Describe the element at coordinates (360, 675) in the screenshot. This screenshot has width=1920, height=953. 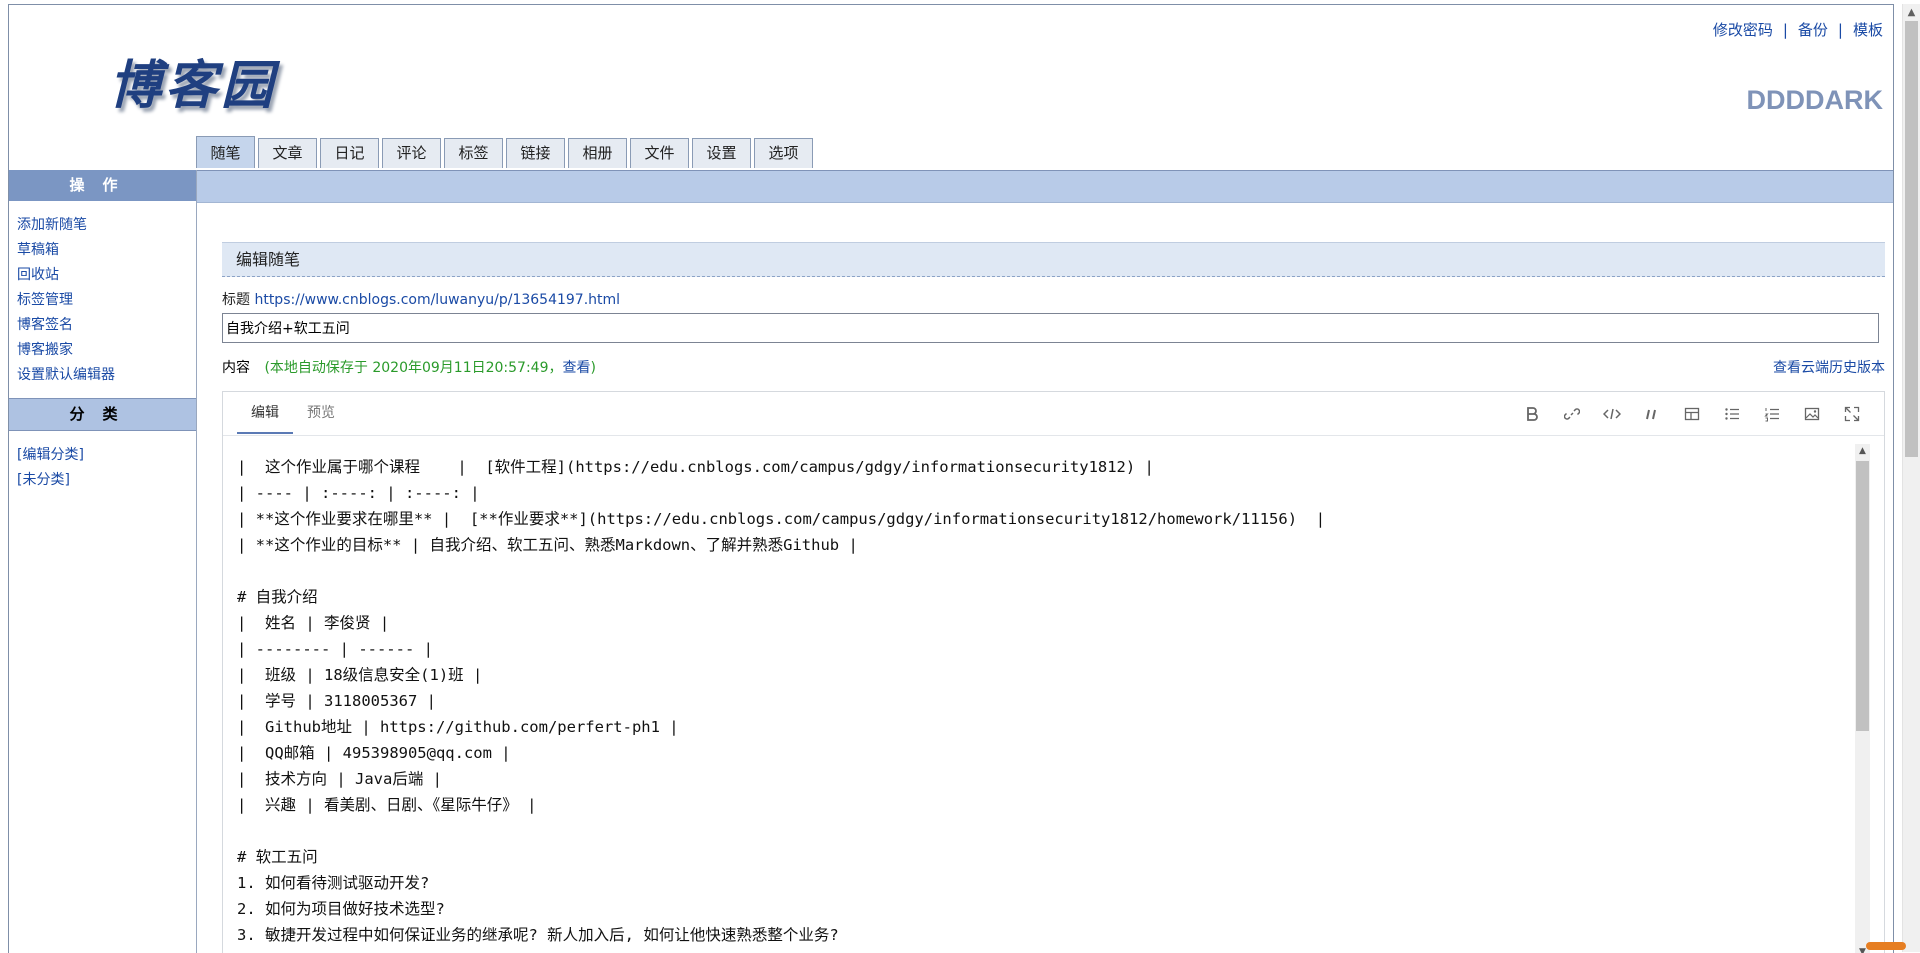
I see `code-line: | 班级 | 18级信息安全(1)班 |` at that location.